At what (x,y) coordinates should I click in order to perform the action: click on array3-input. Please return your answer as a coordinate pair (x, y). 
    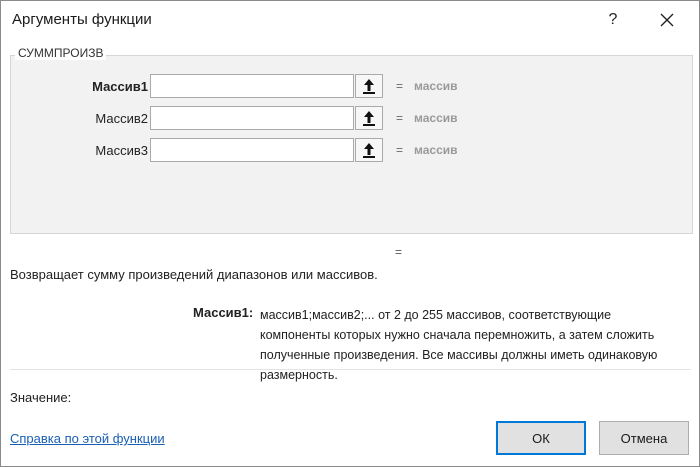
    Looking at the image, I should click on (252, 150).